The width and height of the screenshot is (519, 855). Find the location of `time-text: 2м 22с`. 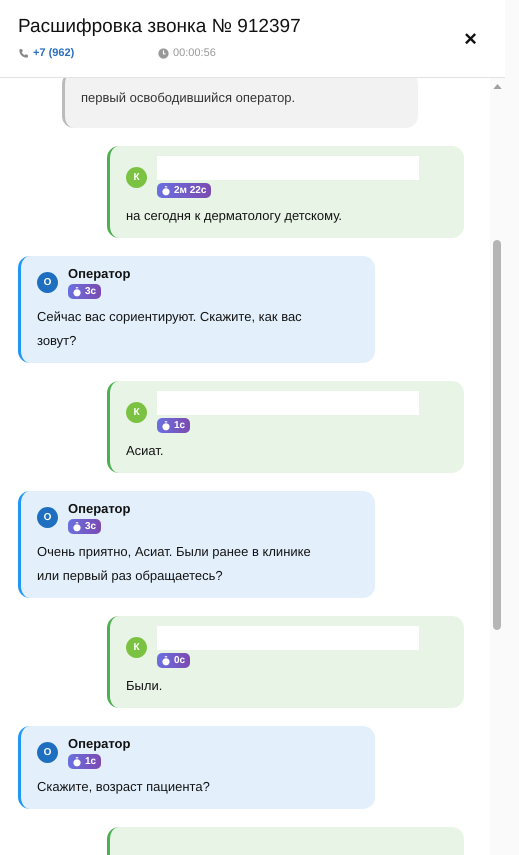

time-text: 2м 22с is located at coordinates (190, 190).